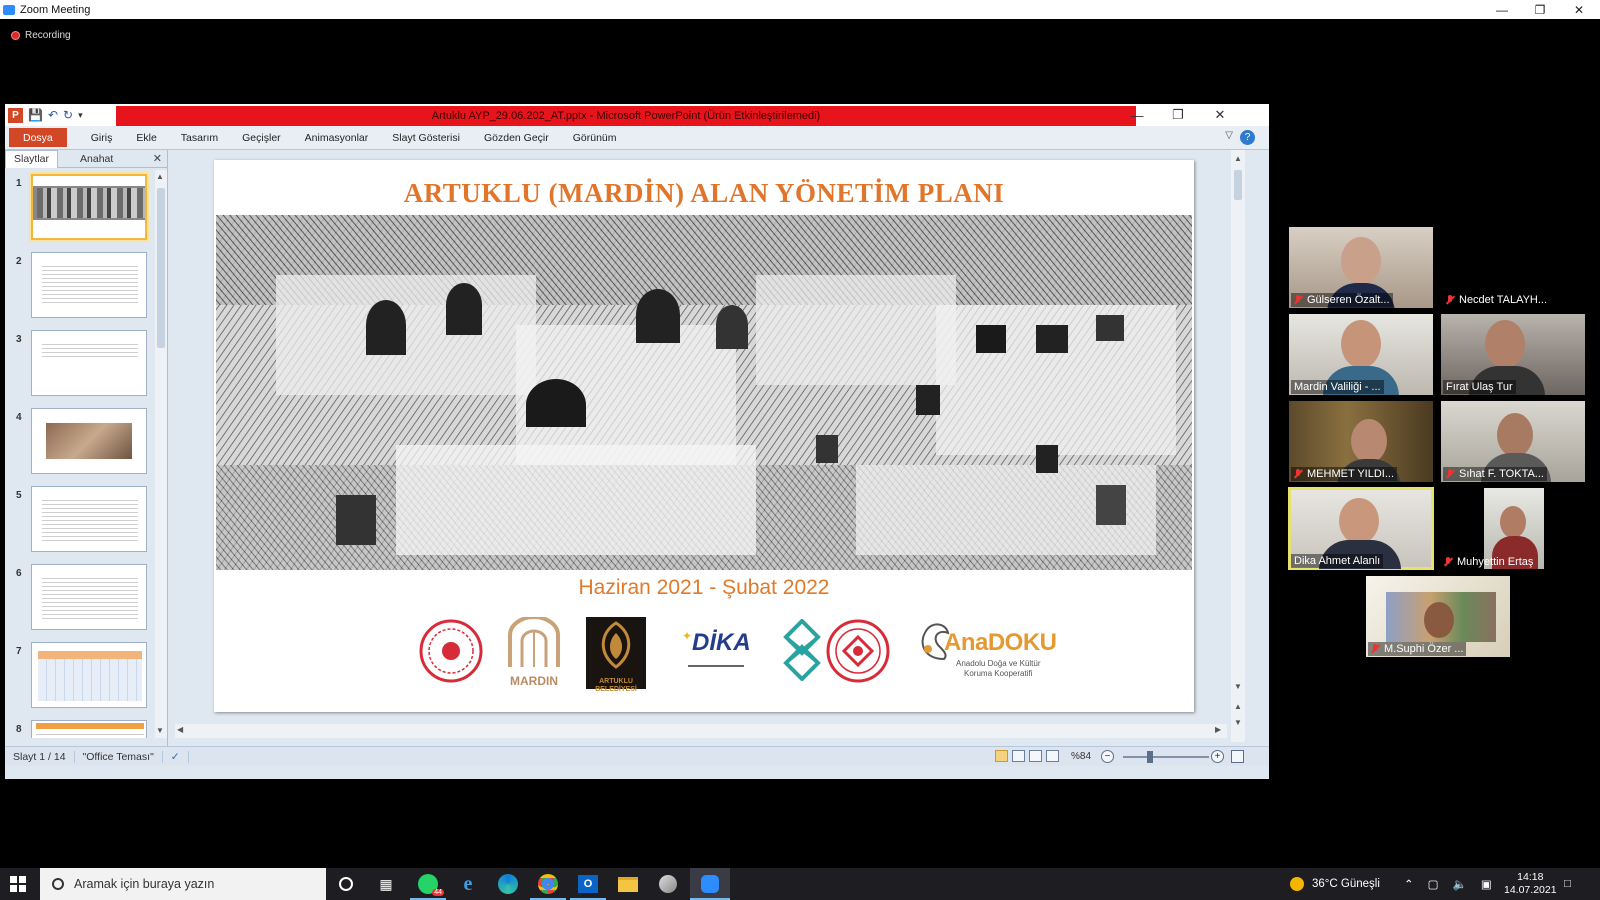 The height and width of the screenshot is (900, 1600). Describe the element at coordinates (19, 339) in the screenshot. I see `slide-number: 3` at that location.